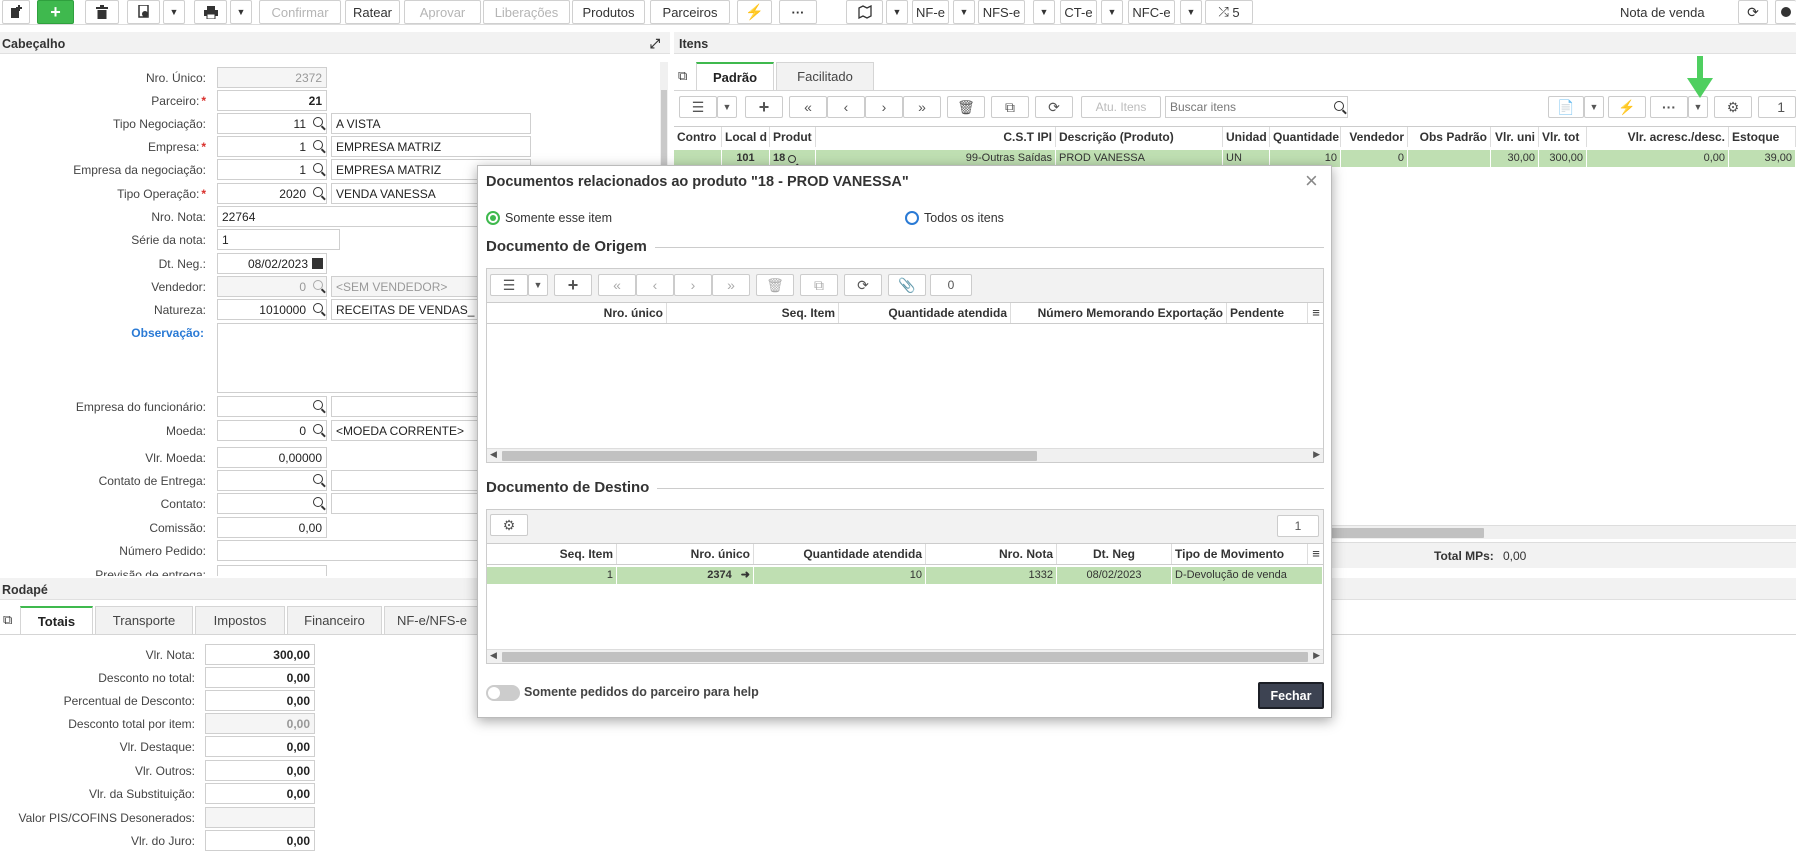 This screenshot has width=1796, height=858. I want to click on tipo-operacao-field: 2020, so click(272, 193).